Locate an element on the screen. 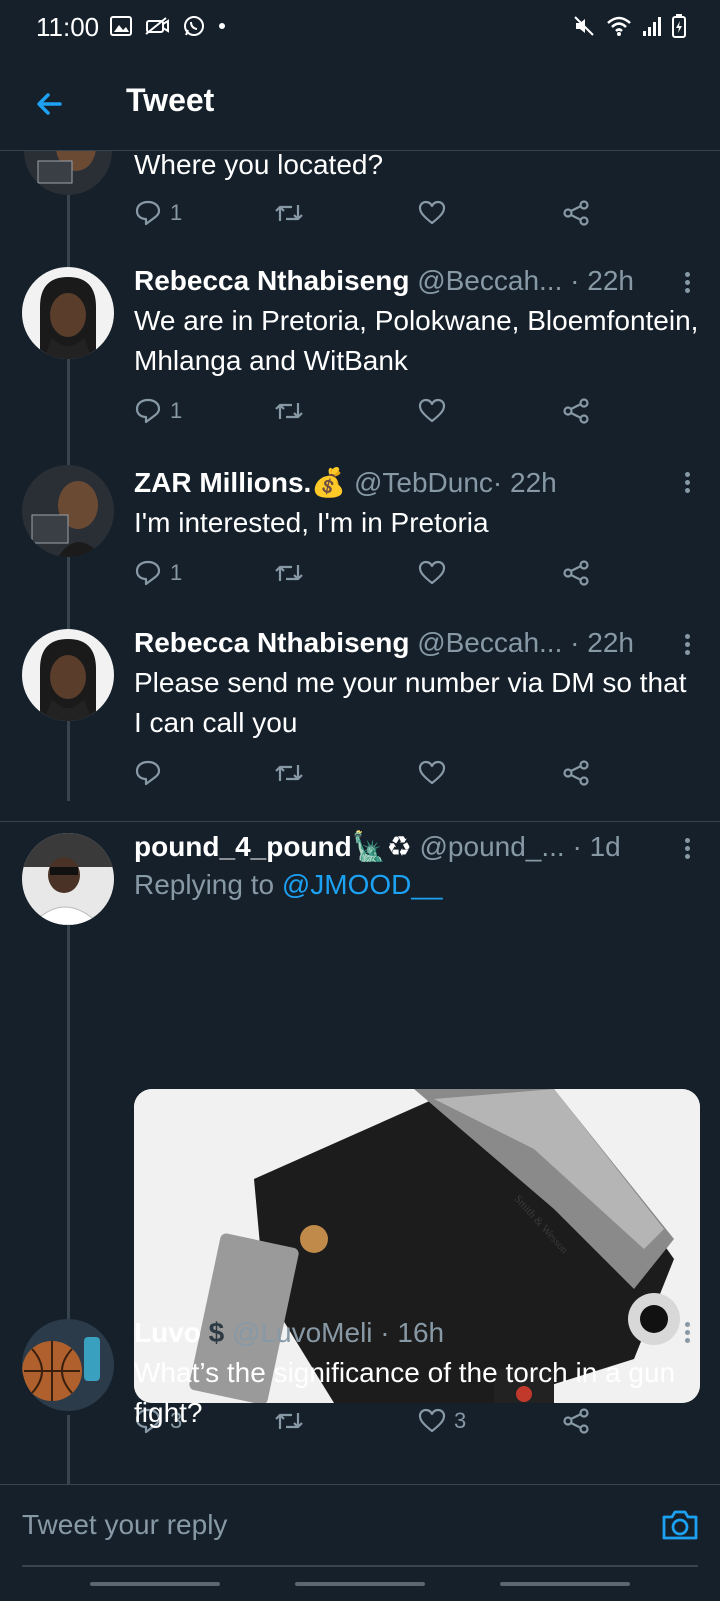  user-name: Luvo is located at coordinates (167, 1332).